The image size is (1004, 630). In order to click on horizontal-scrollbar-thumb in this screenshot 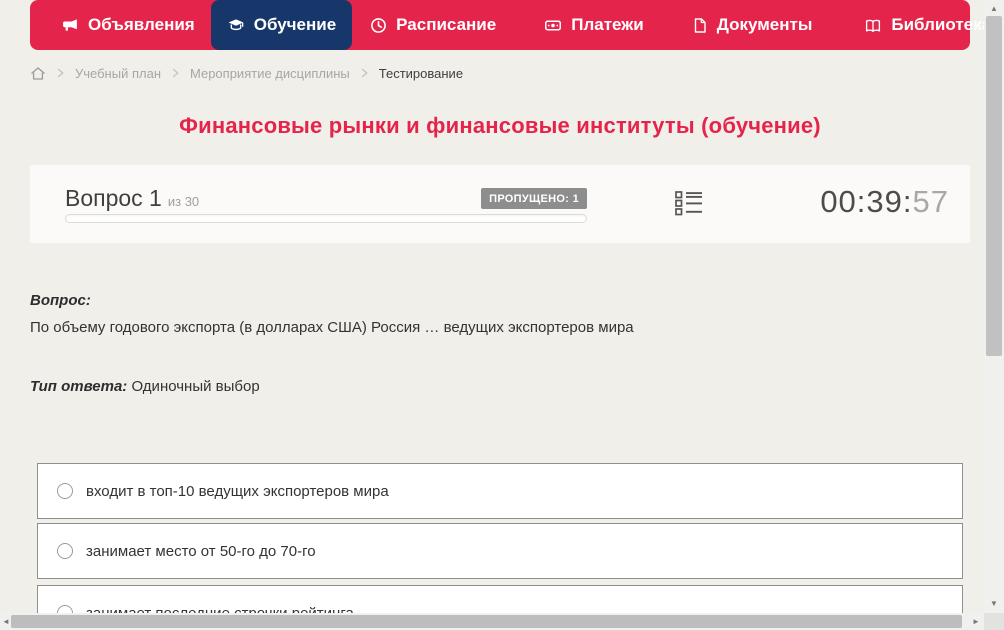, I will do `click(486, 621)`.